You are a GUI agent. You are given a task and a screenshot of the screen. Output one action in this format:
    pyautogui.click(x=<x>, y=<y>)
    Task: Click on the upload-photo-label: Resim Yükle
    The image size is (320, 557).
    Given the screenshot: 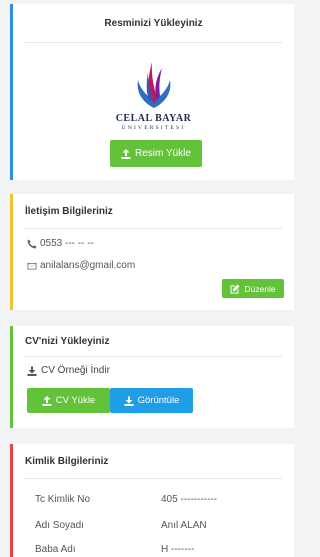 What is the action you would take?
    pyautogui.click(x=163, y=153)
    